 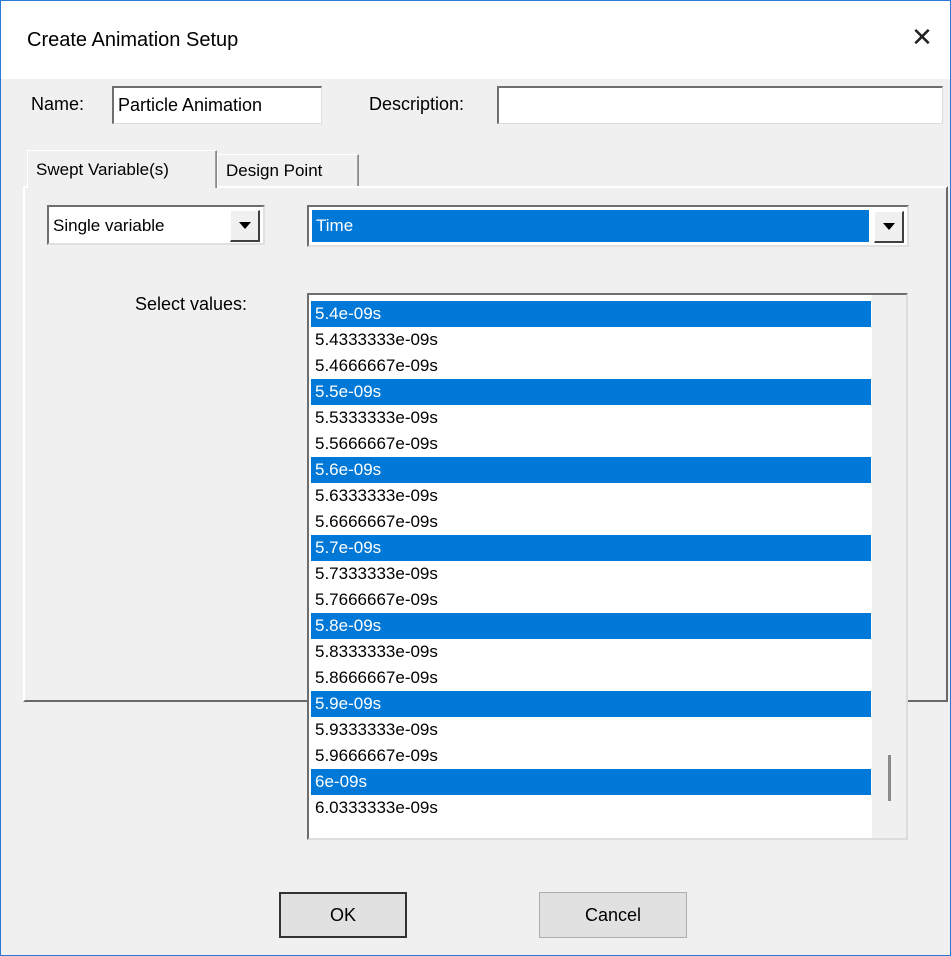 I want to click on close-icon: ✕, so click(x=922, y=37).